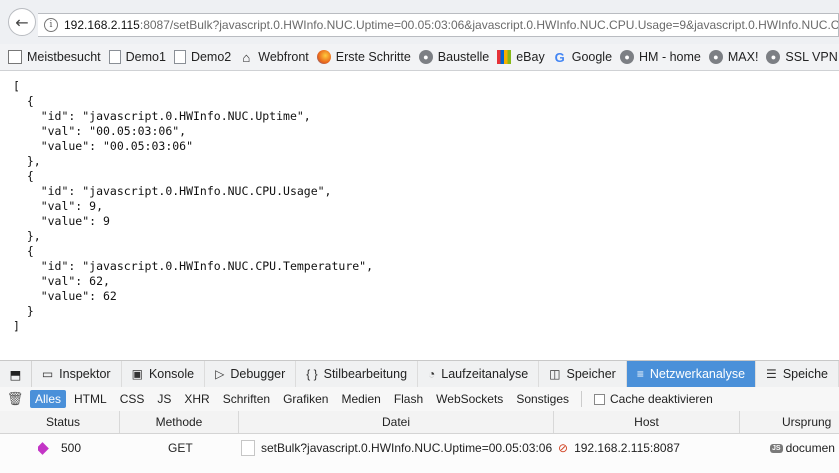 The height and width of the screenshot is (473, 839). I want to click on performance-icon: ◔, so click(432, 374).